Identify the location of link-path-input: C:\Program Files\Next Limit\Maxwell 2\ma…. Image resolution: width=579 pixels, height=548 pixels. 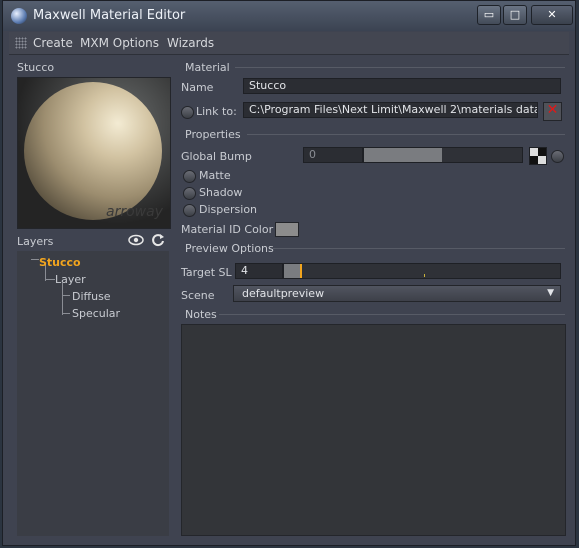
(390, 110).